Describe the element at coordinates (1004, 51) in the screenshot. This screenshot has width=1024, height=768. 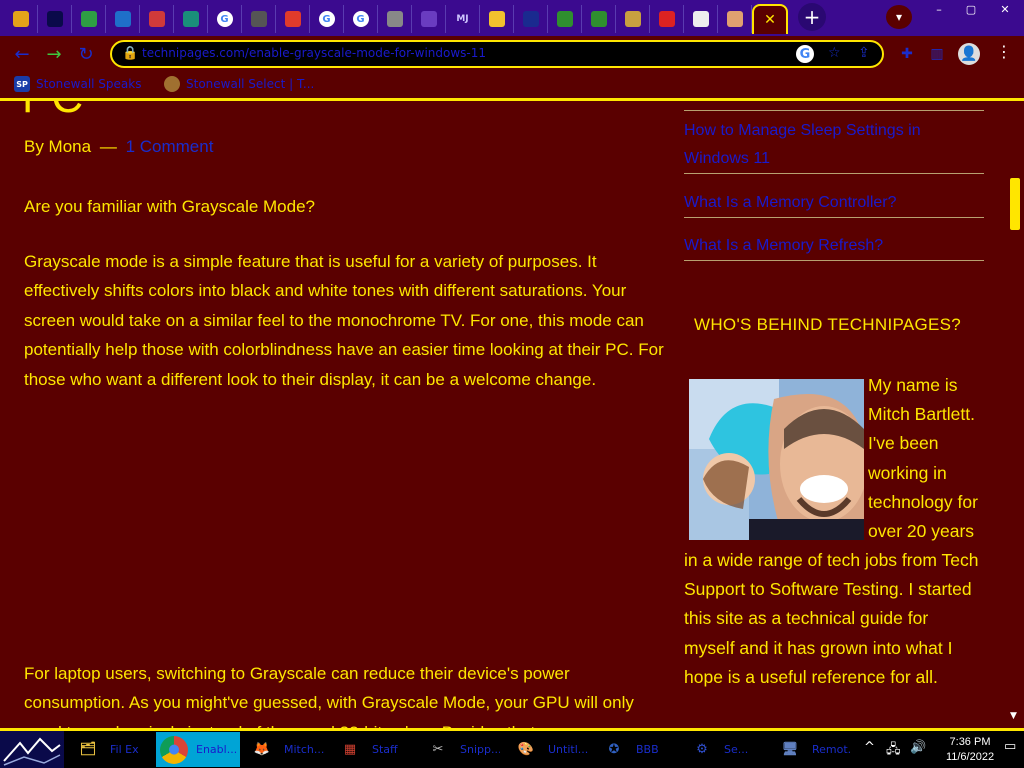
I see `menu-kebab-icon: ⋮` at that location.